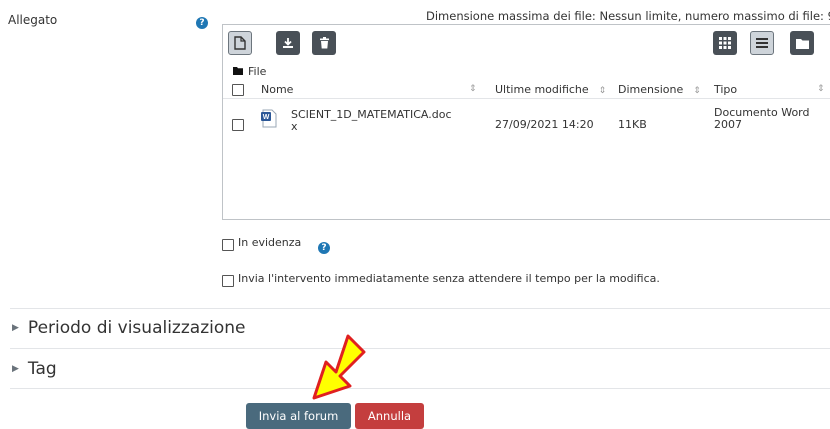  What do you see at coordinates (544, 124) in the screenshot?
I see `file-modified: 27/09/2021 14:20` at bounding box center [544, 124].